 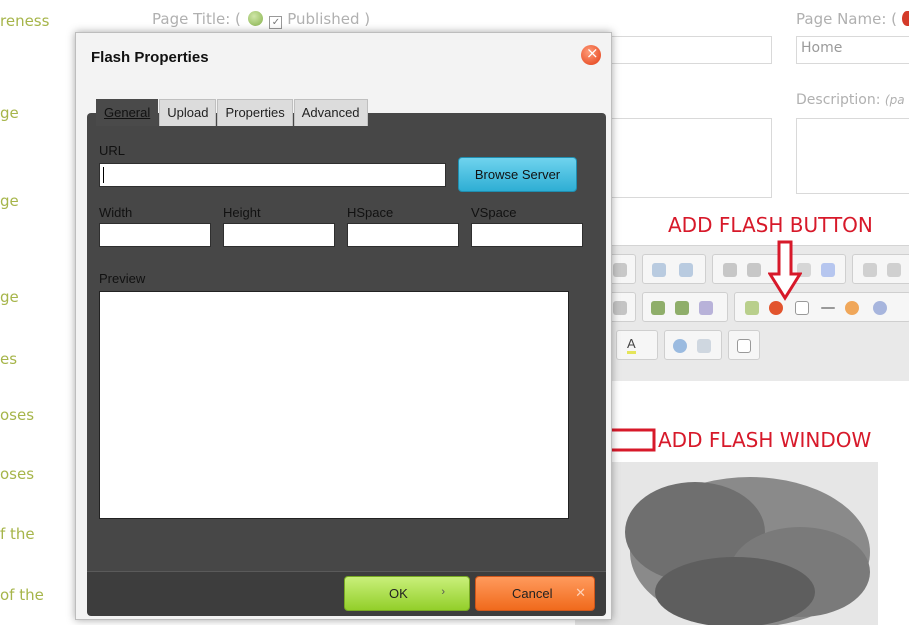 What do you see at coordinates (494, 212) in the screenshot?
I see `vspace-label: VSpace` at bounding box center [494, 212].